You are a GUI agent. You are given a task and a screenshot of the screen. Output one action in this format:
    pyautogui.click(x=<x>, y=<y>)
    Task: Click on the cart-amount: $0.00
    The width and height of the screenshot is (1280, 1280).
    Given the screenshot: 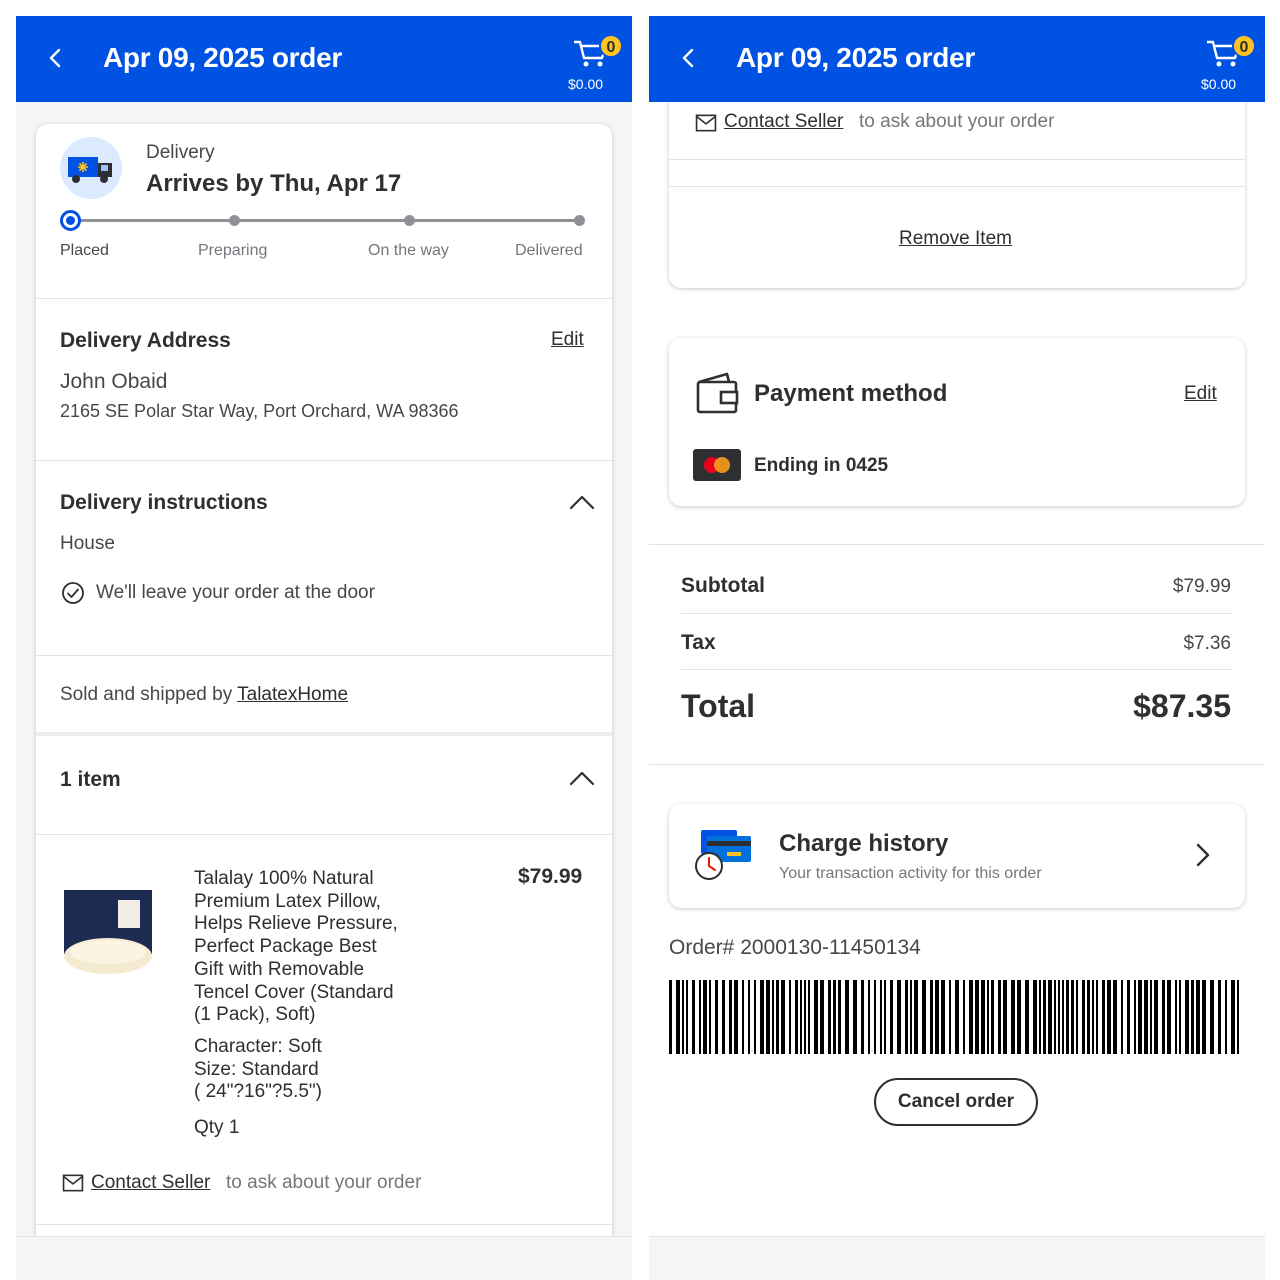 What is the action you would take?
    pyautogui.click(x=586, y=84)
    